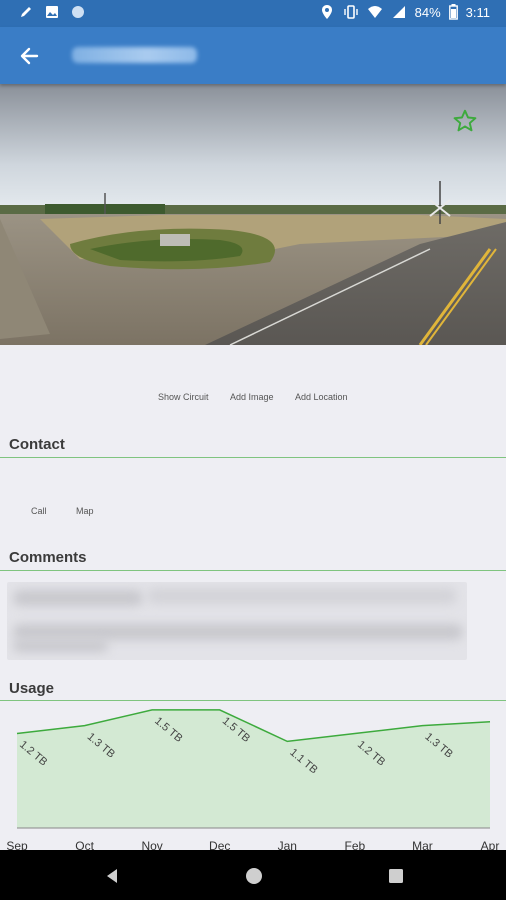 The height and width of the screenshot is (900, 506). I want to click on contact-heading: Contact, so click(37, 444).